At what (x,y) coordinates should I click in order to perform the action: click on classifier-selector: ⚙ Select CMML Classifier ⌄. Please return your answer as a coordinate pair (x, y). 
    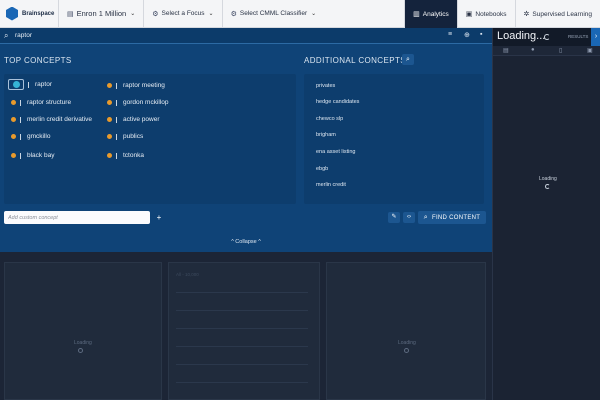
    Looking at the image, I should click on (274, 14).